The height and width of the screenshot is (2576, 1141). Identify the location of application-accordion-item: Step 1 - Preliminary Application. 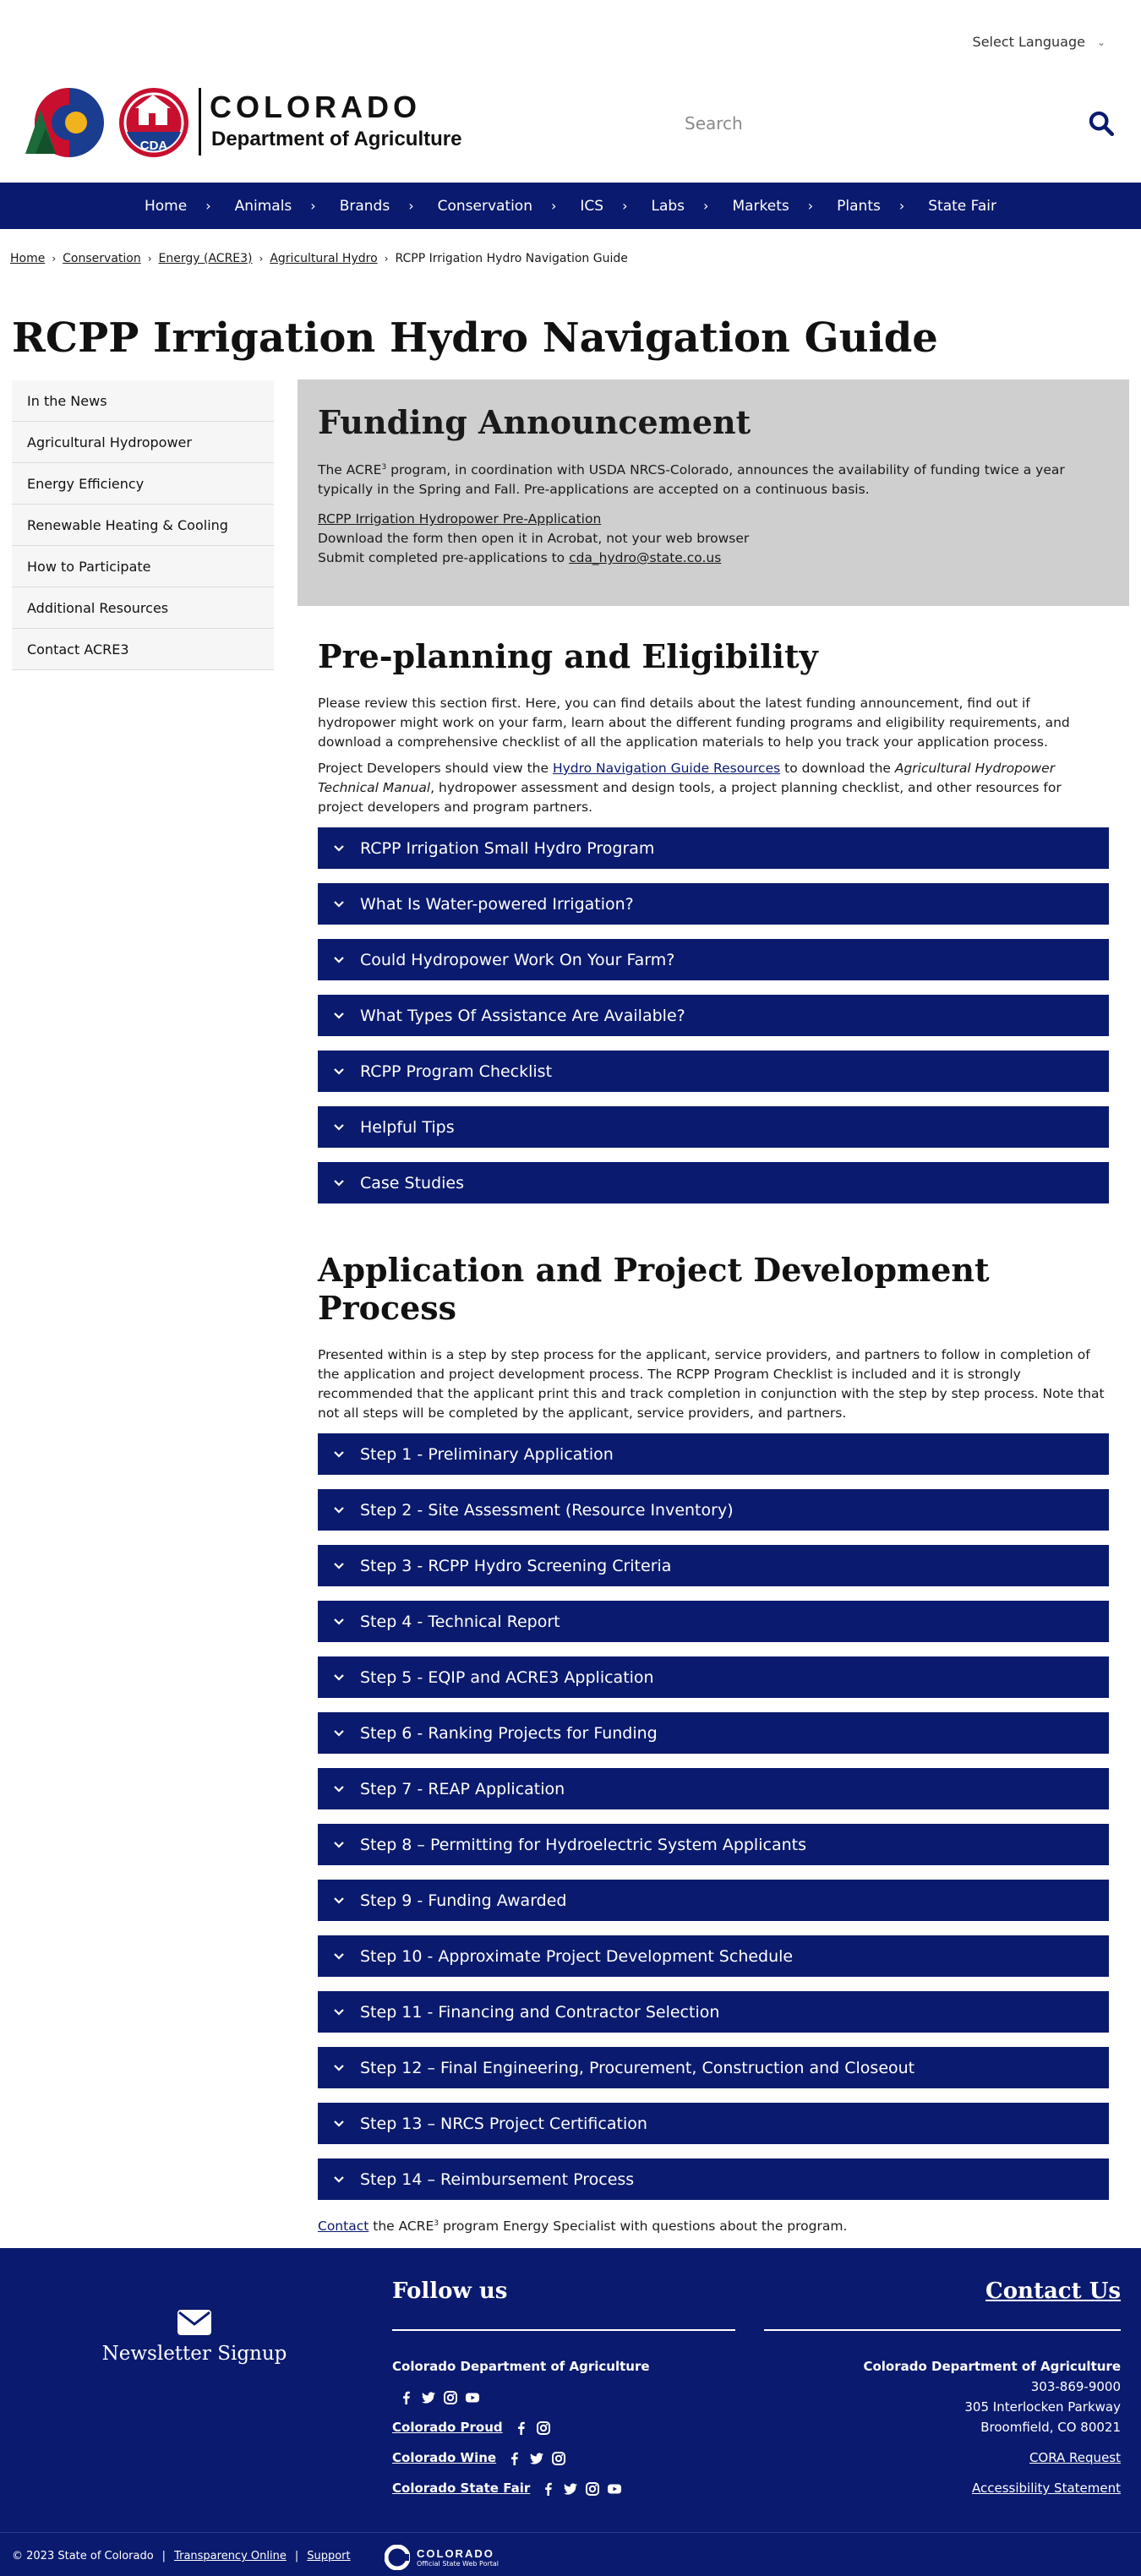
(713, 1454).